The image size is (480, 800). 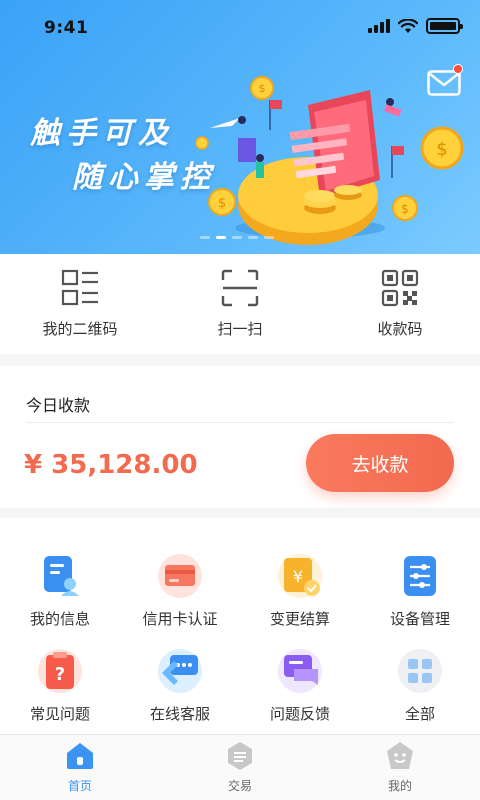 What do you see at coordinates (299, 619) in the screenshot?
I see `grid-item-label: 变更结算` at bounding box center [299, 619].